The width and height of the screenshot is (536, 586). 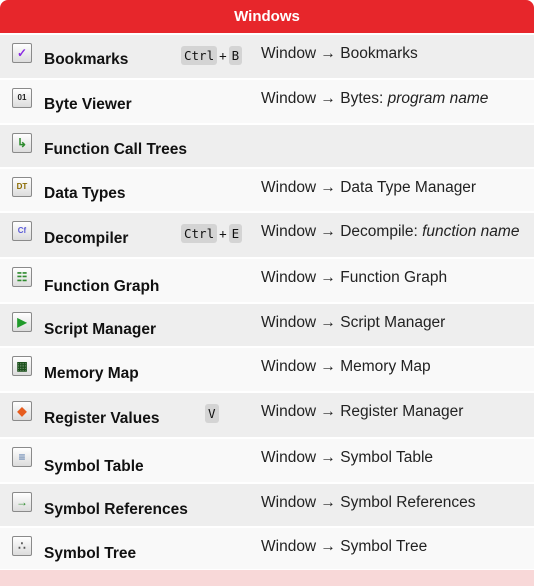 I want to click on decompiler-icon: Cf, so click(x=22, y=231).